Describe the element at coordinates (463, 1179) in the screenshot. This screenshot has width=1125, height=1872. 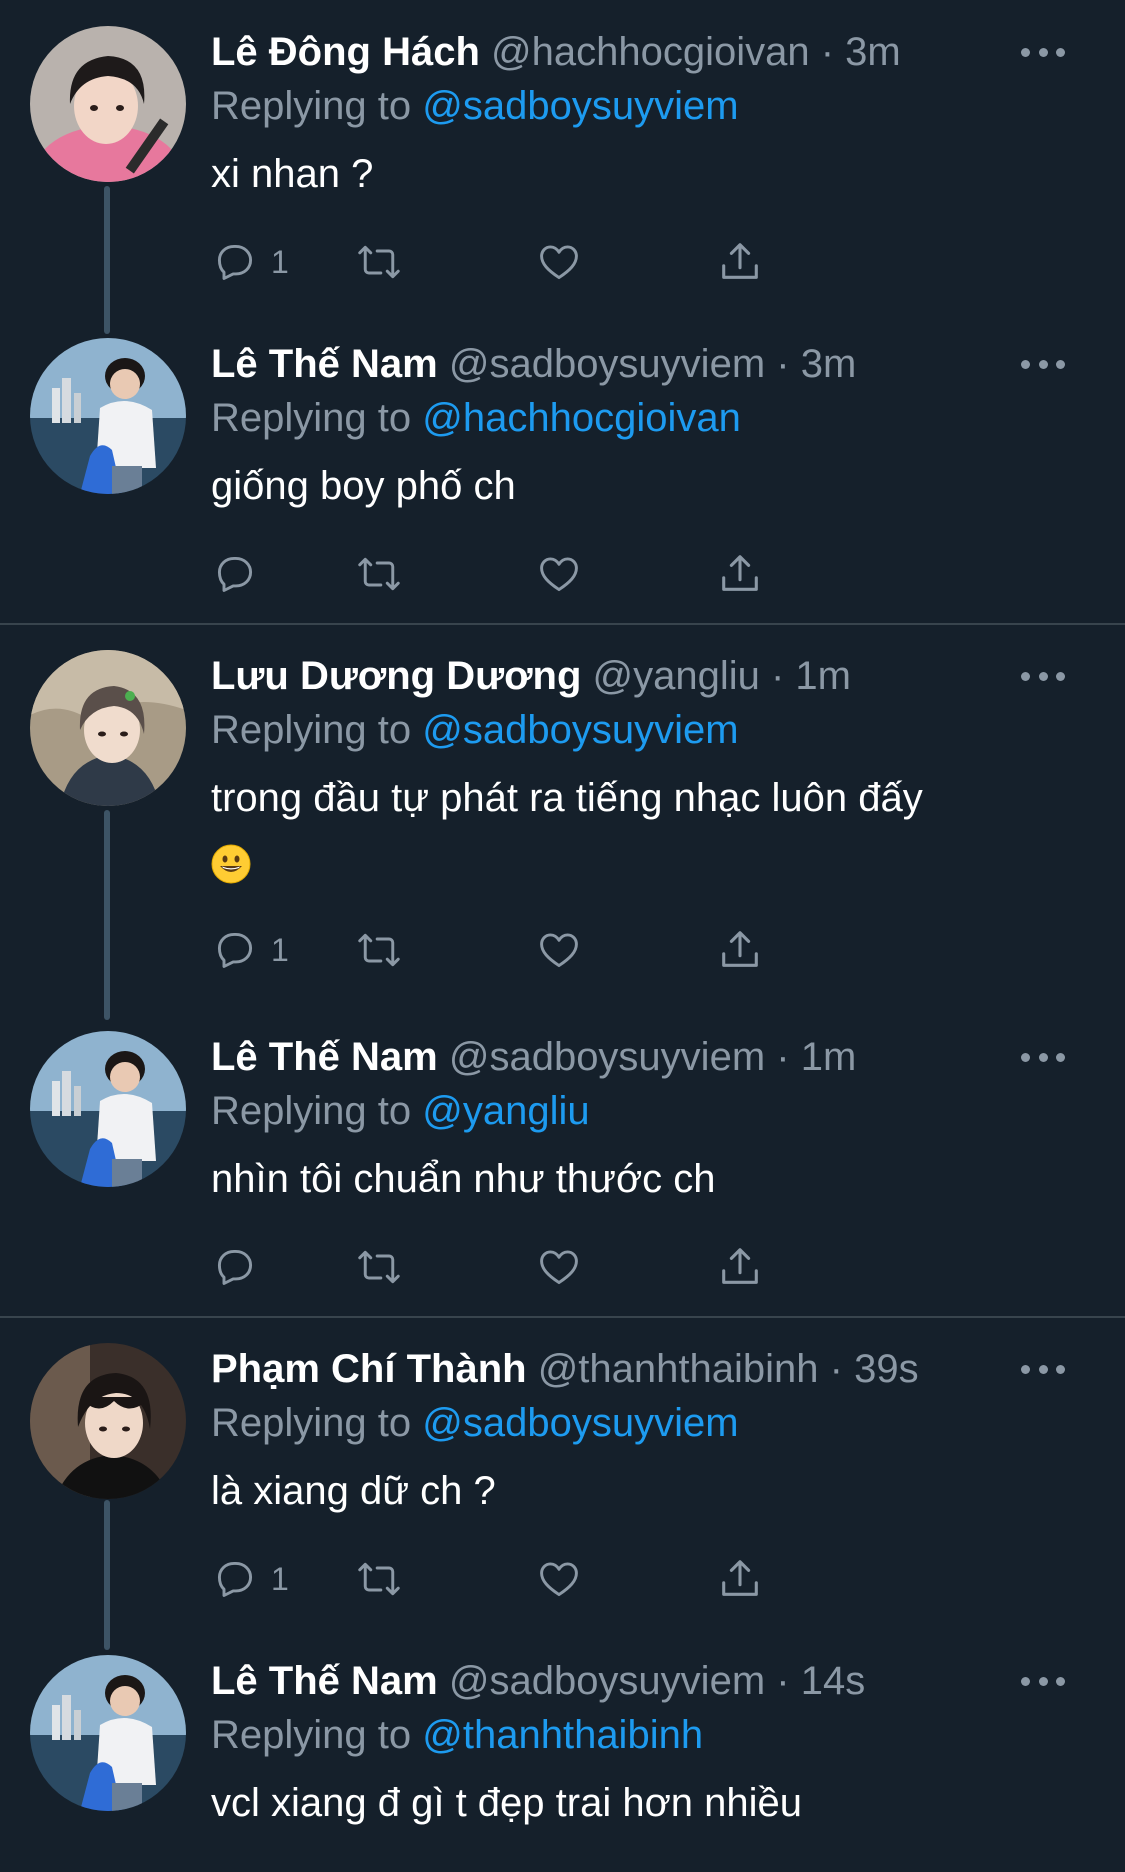
I see `tweet-text: nhìn tôi chuẩn như thước ch` at that location.